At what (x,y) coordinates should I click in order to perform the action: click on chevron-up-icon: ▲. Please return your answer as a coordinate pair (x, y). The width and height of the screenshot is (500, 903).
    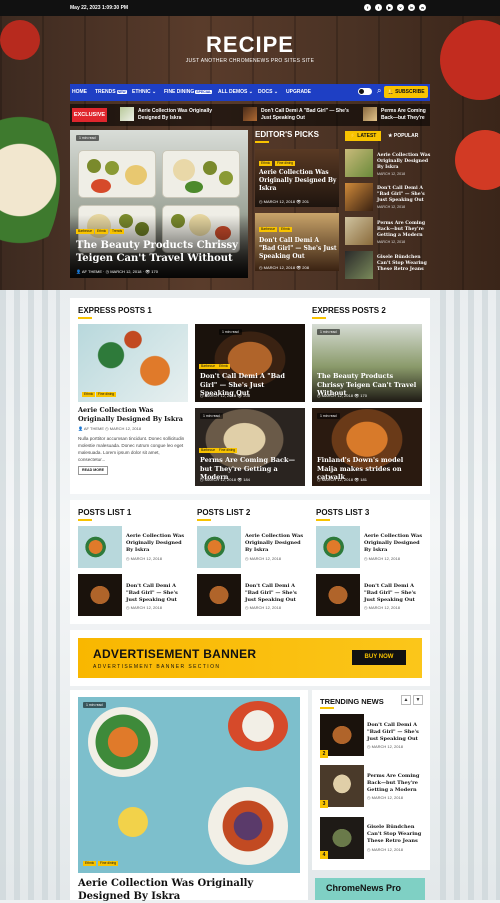
    Looking at the image, I should click on (406, 700).